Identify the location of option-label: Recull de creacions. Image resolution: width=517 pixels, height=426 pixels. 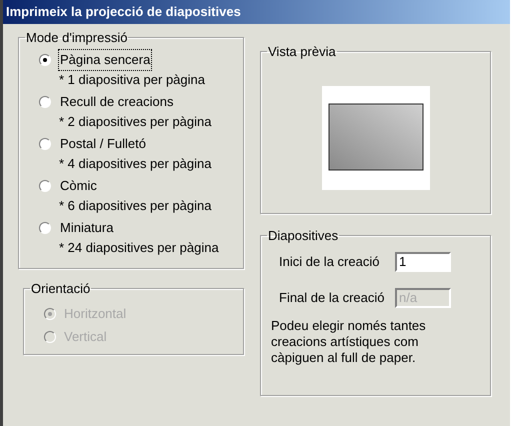
(116, 102).